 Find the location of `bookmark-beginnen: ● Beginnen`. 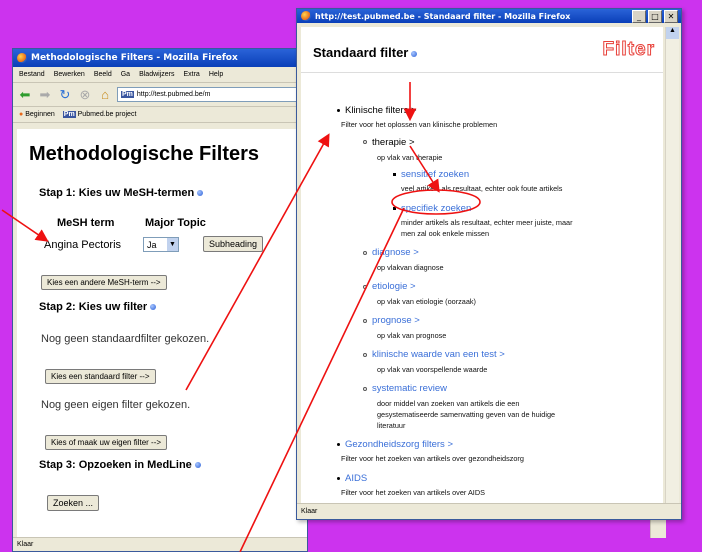

bookmark-beginnen: ● Beginnen is located at coordinates (37, 114).